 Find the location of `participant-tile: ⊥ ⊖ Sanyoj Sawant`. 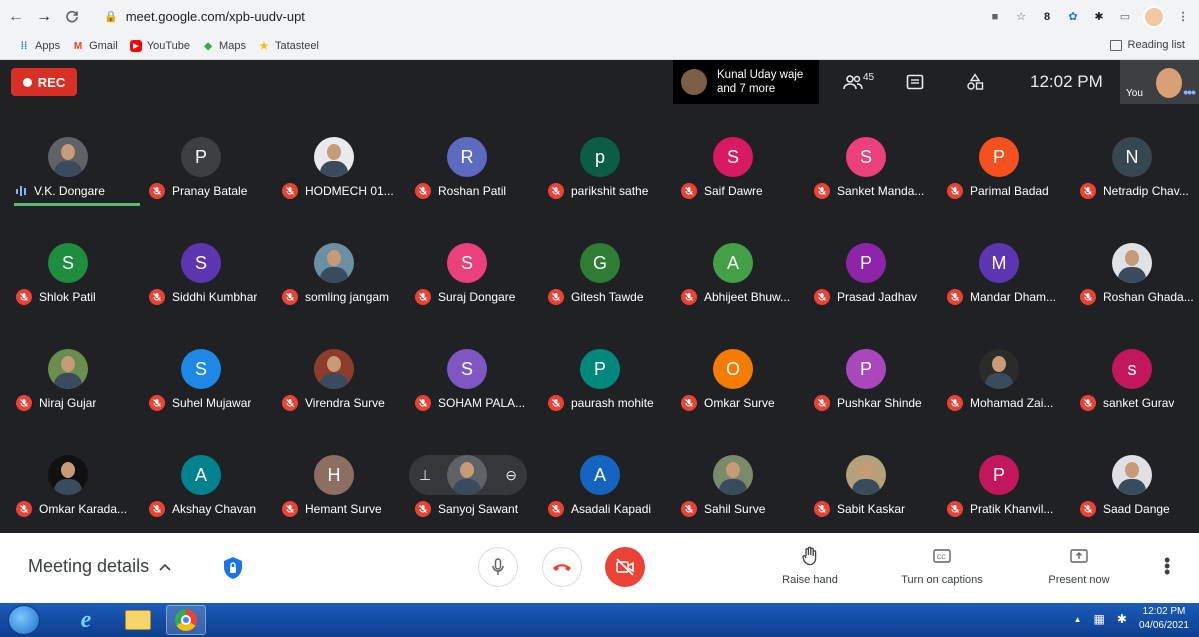

participant-tile: ⊥ ⊖ Sanyoj Sawant is located at coordinates (469, 485).